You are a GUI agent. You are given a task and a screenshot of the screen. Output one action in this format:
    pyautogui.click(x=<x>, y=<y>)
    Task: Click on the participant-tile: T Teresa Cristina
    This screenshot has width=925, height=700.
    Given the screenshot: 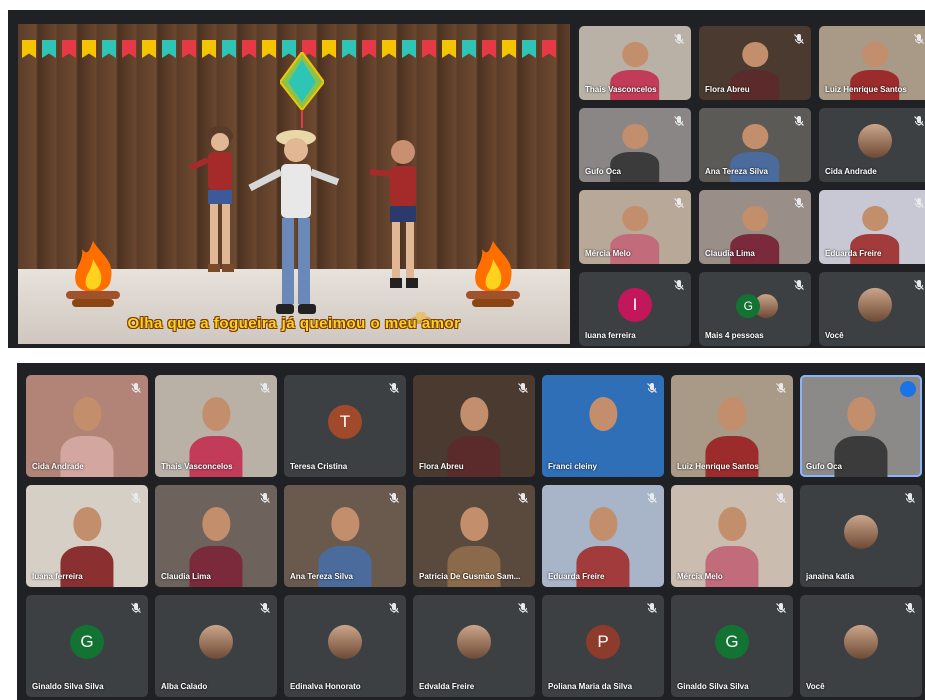 What is the action you would take?
    pyautogui.click(x=345, y=426)
    